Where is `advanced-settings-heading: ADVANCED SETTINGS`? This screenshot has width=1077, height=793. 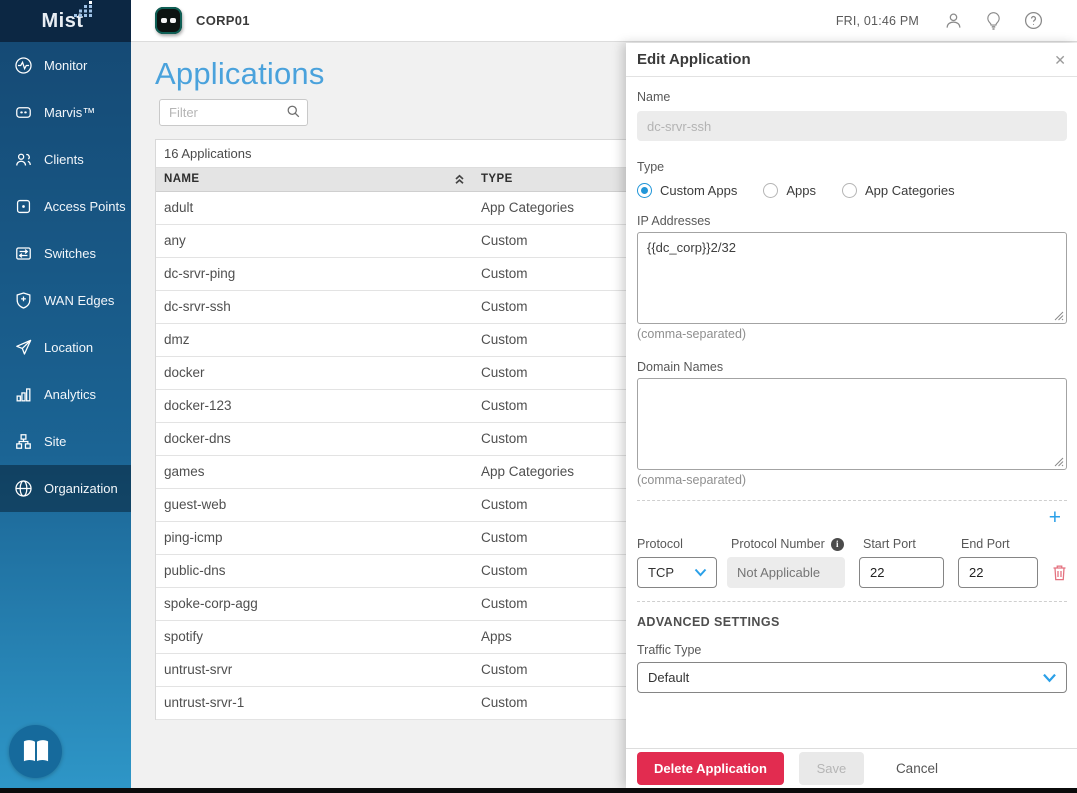 advanced-settings-heading: ADVANCED SETTINGS is located at coordinates (708, 622).